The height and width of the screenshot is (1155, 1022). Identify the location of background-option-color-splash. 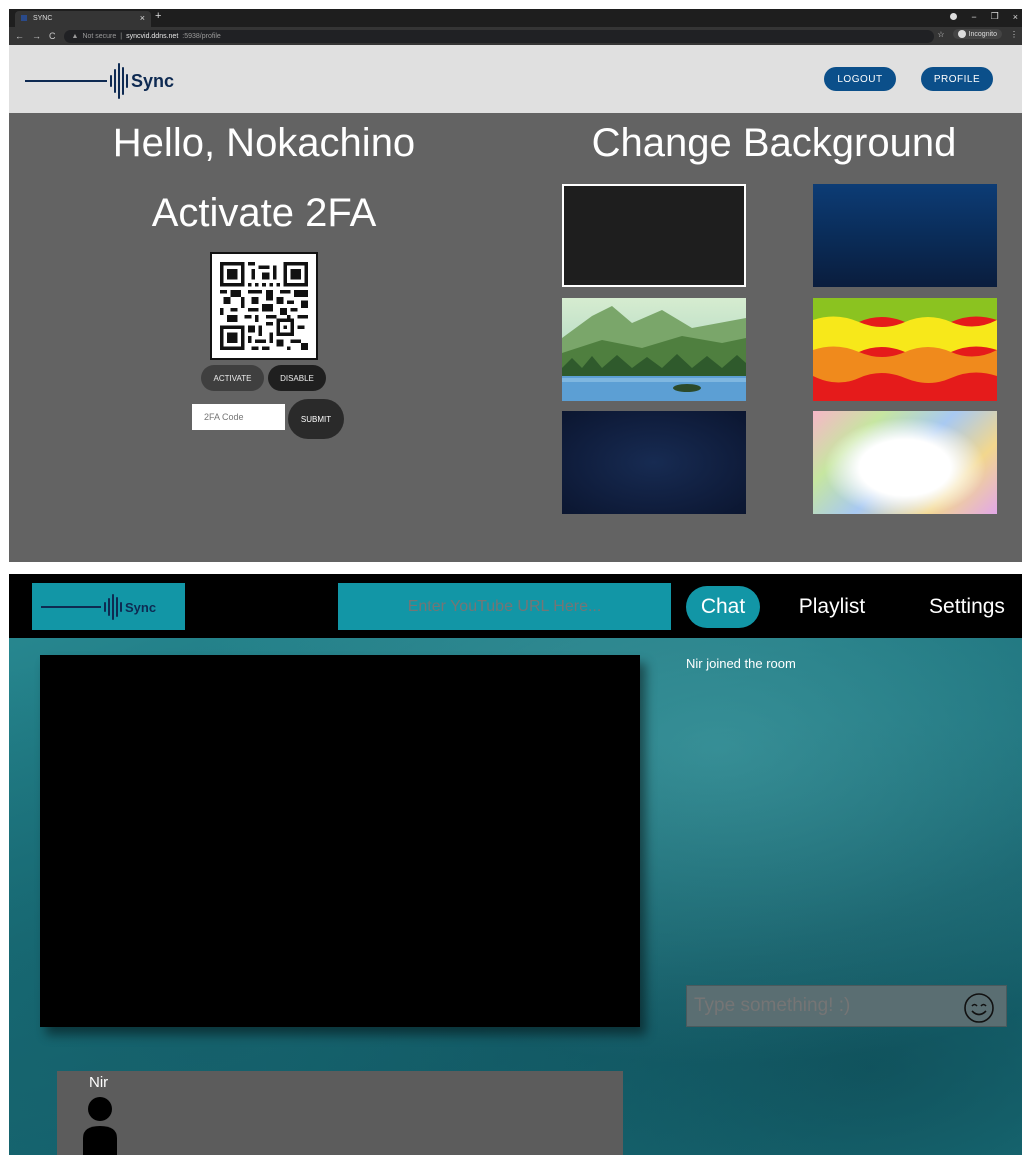
(905, 462).